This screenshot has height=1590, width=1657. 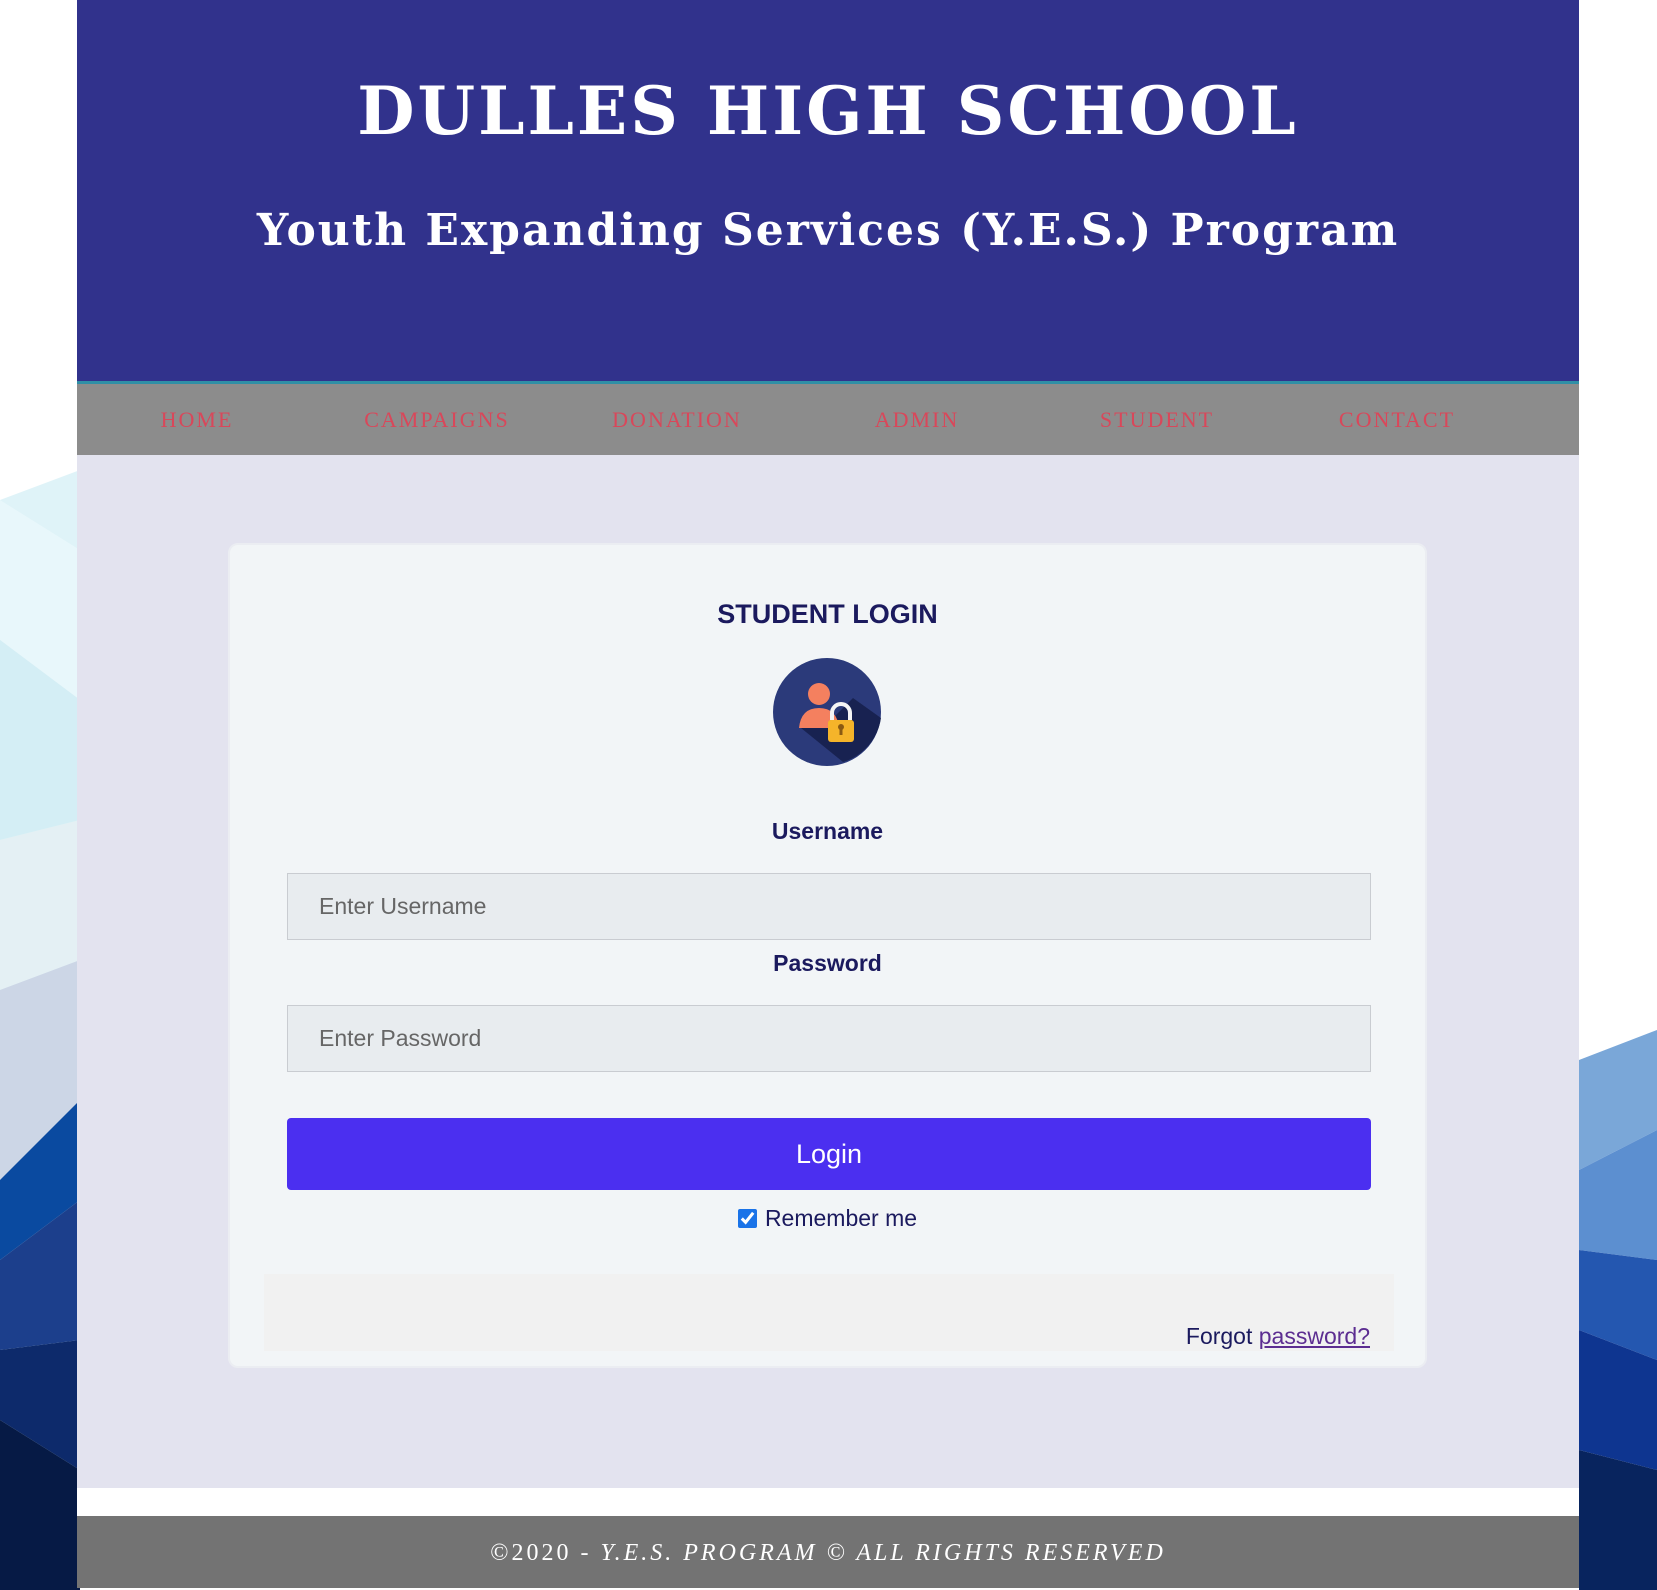 What do you see at coordinates (437, 420) in the screenshot?
I see `nav-item-campaigns: CAMPAIGNS` at bounding box center [437, 420].